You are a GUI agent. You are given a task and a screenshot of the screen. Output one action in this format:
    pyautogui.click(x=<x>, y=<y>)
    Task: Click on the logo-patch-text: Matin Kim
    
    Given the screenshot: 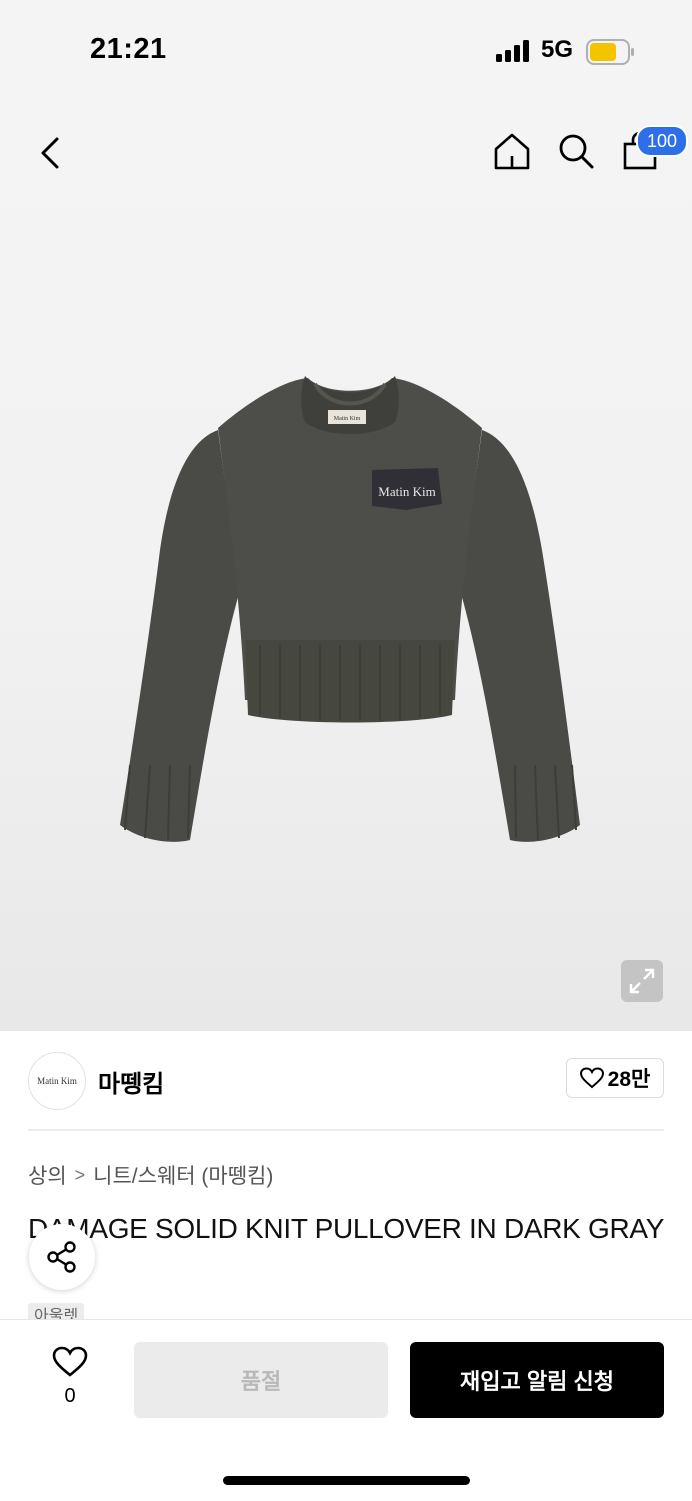 What is the action you would take?
    pyautogui.click(x=406, y=491)
    